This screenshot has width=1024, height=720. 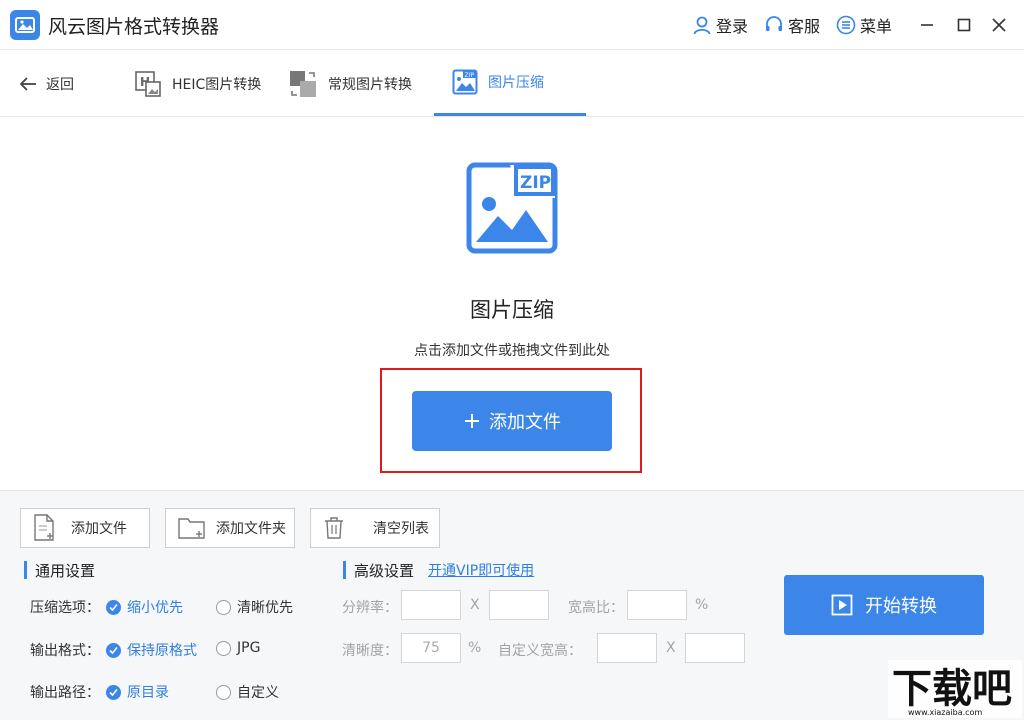 I want to click on zip-label: ZIP, so click(x=535, y=183).